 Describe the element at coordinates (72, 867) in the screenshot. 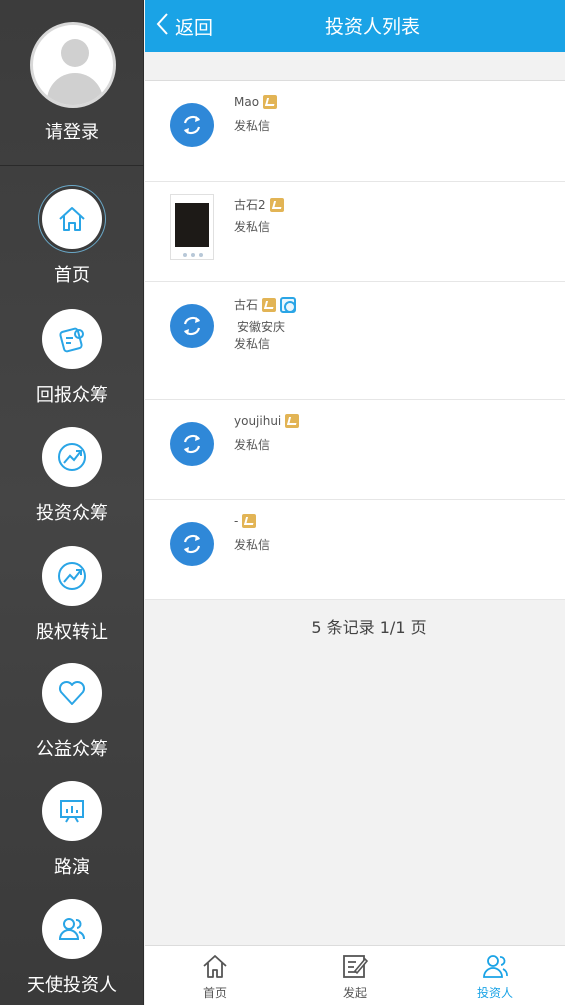

I see `sidebar-item-label: 路演` at that location.